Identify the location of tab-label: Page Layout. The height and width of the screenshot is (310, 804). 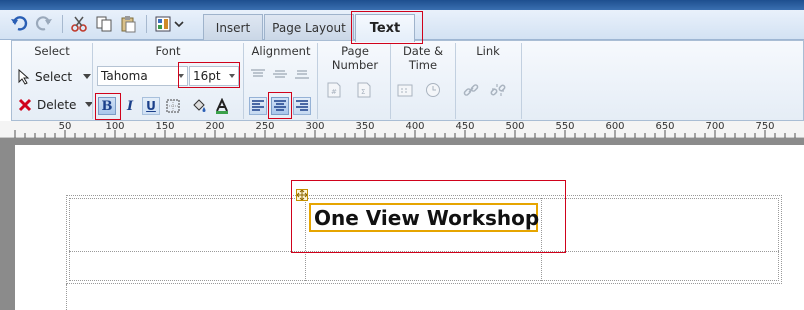
(309, 28).